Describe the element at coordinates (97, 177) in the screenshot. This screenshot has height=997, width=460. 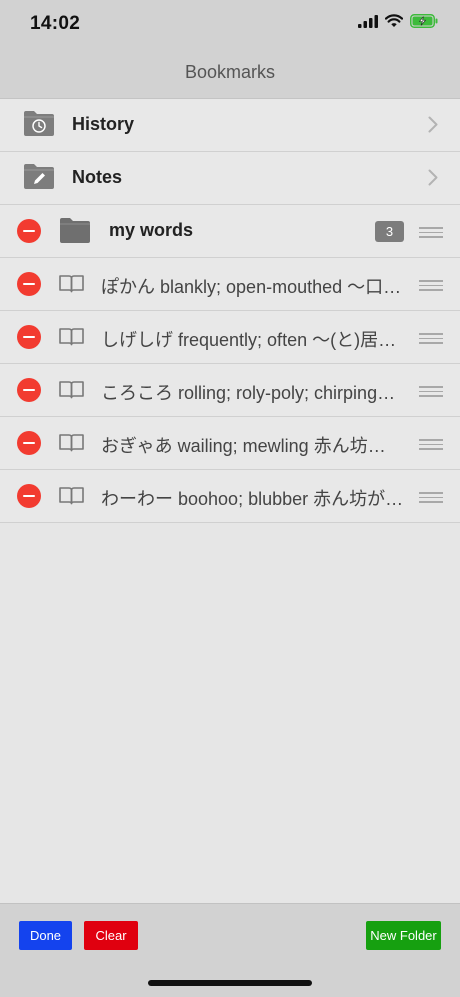
I see `notes-label: Notes` at that location.